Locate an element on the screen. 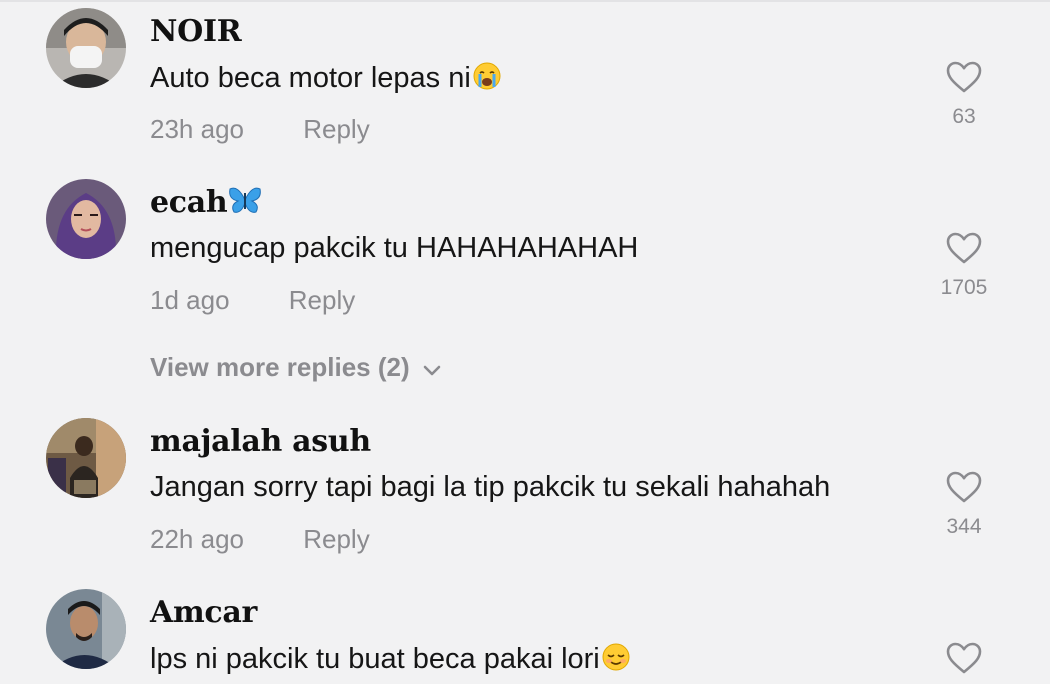  comment-text: lps ni pakcik tu buat beca pakai lori is located at coordinates (390, 661).